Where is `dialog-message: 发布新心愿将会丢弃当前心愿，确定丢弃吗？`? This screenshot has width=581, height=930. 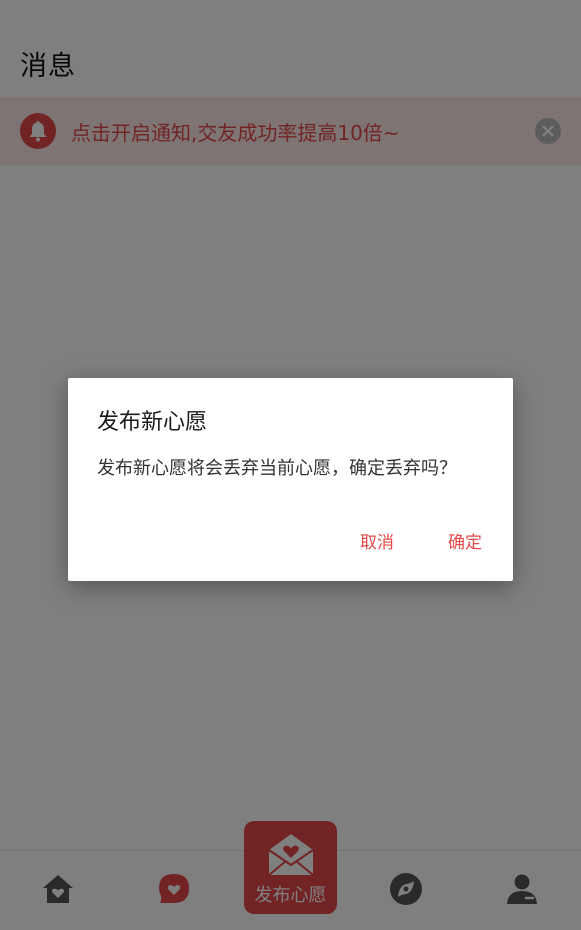 dialog-message: 发布新心愿将会丢弃当前心愿，确定丢弃吗？ is located at coordinates (277, 468).